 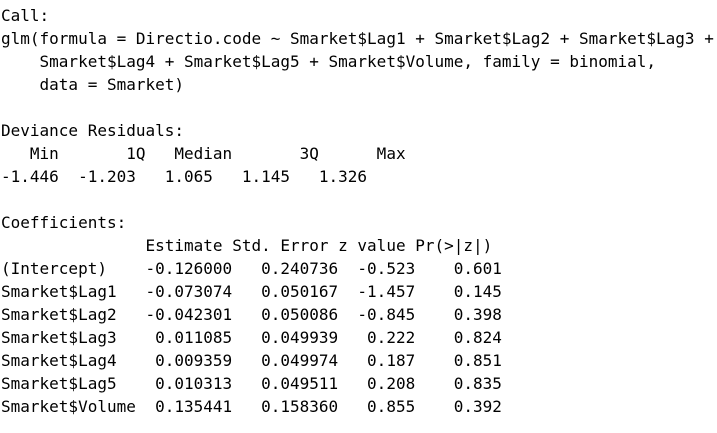 What do you see at coordinates (184, 176) in the screenshot?
I see `deviance-residuals-values: -1.446 -1.203 1.065 1.145 1.326` at bounding box center [184, 176].